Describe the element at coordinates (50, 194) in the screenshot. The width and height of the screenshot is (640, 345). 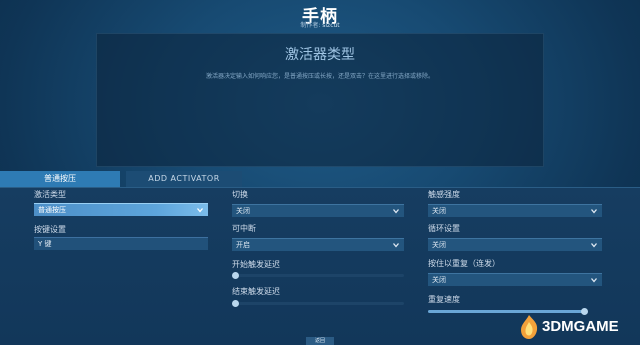
I see `activation-type-label: 激活类型` at that location.